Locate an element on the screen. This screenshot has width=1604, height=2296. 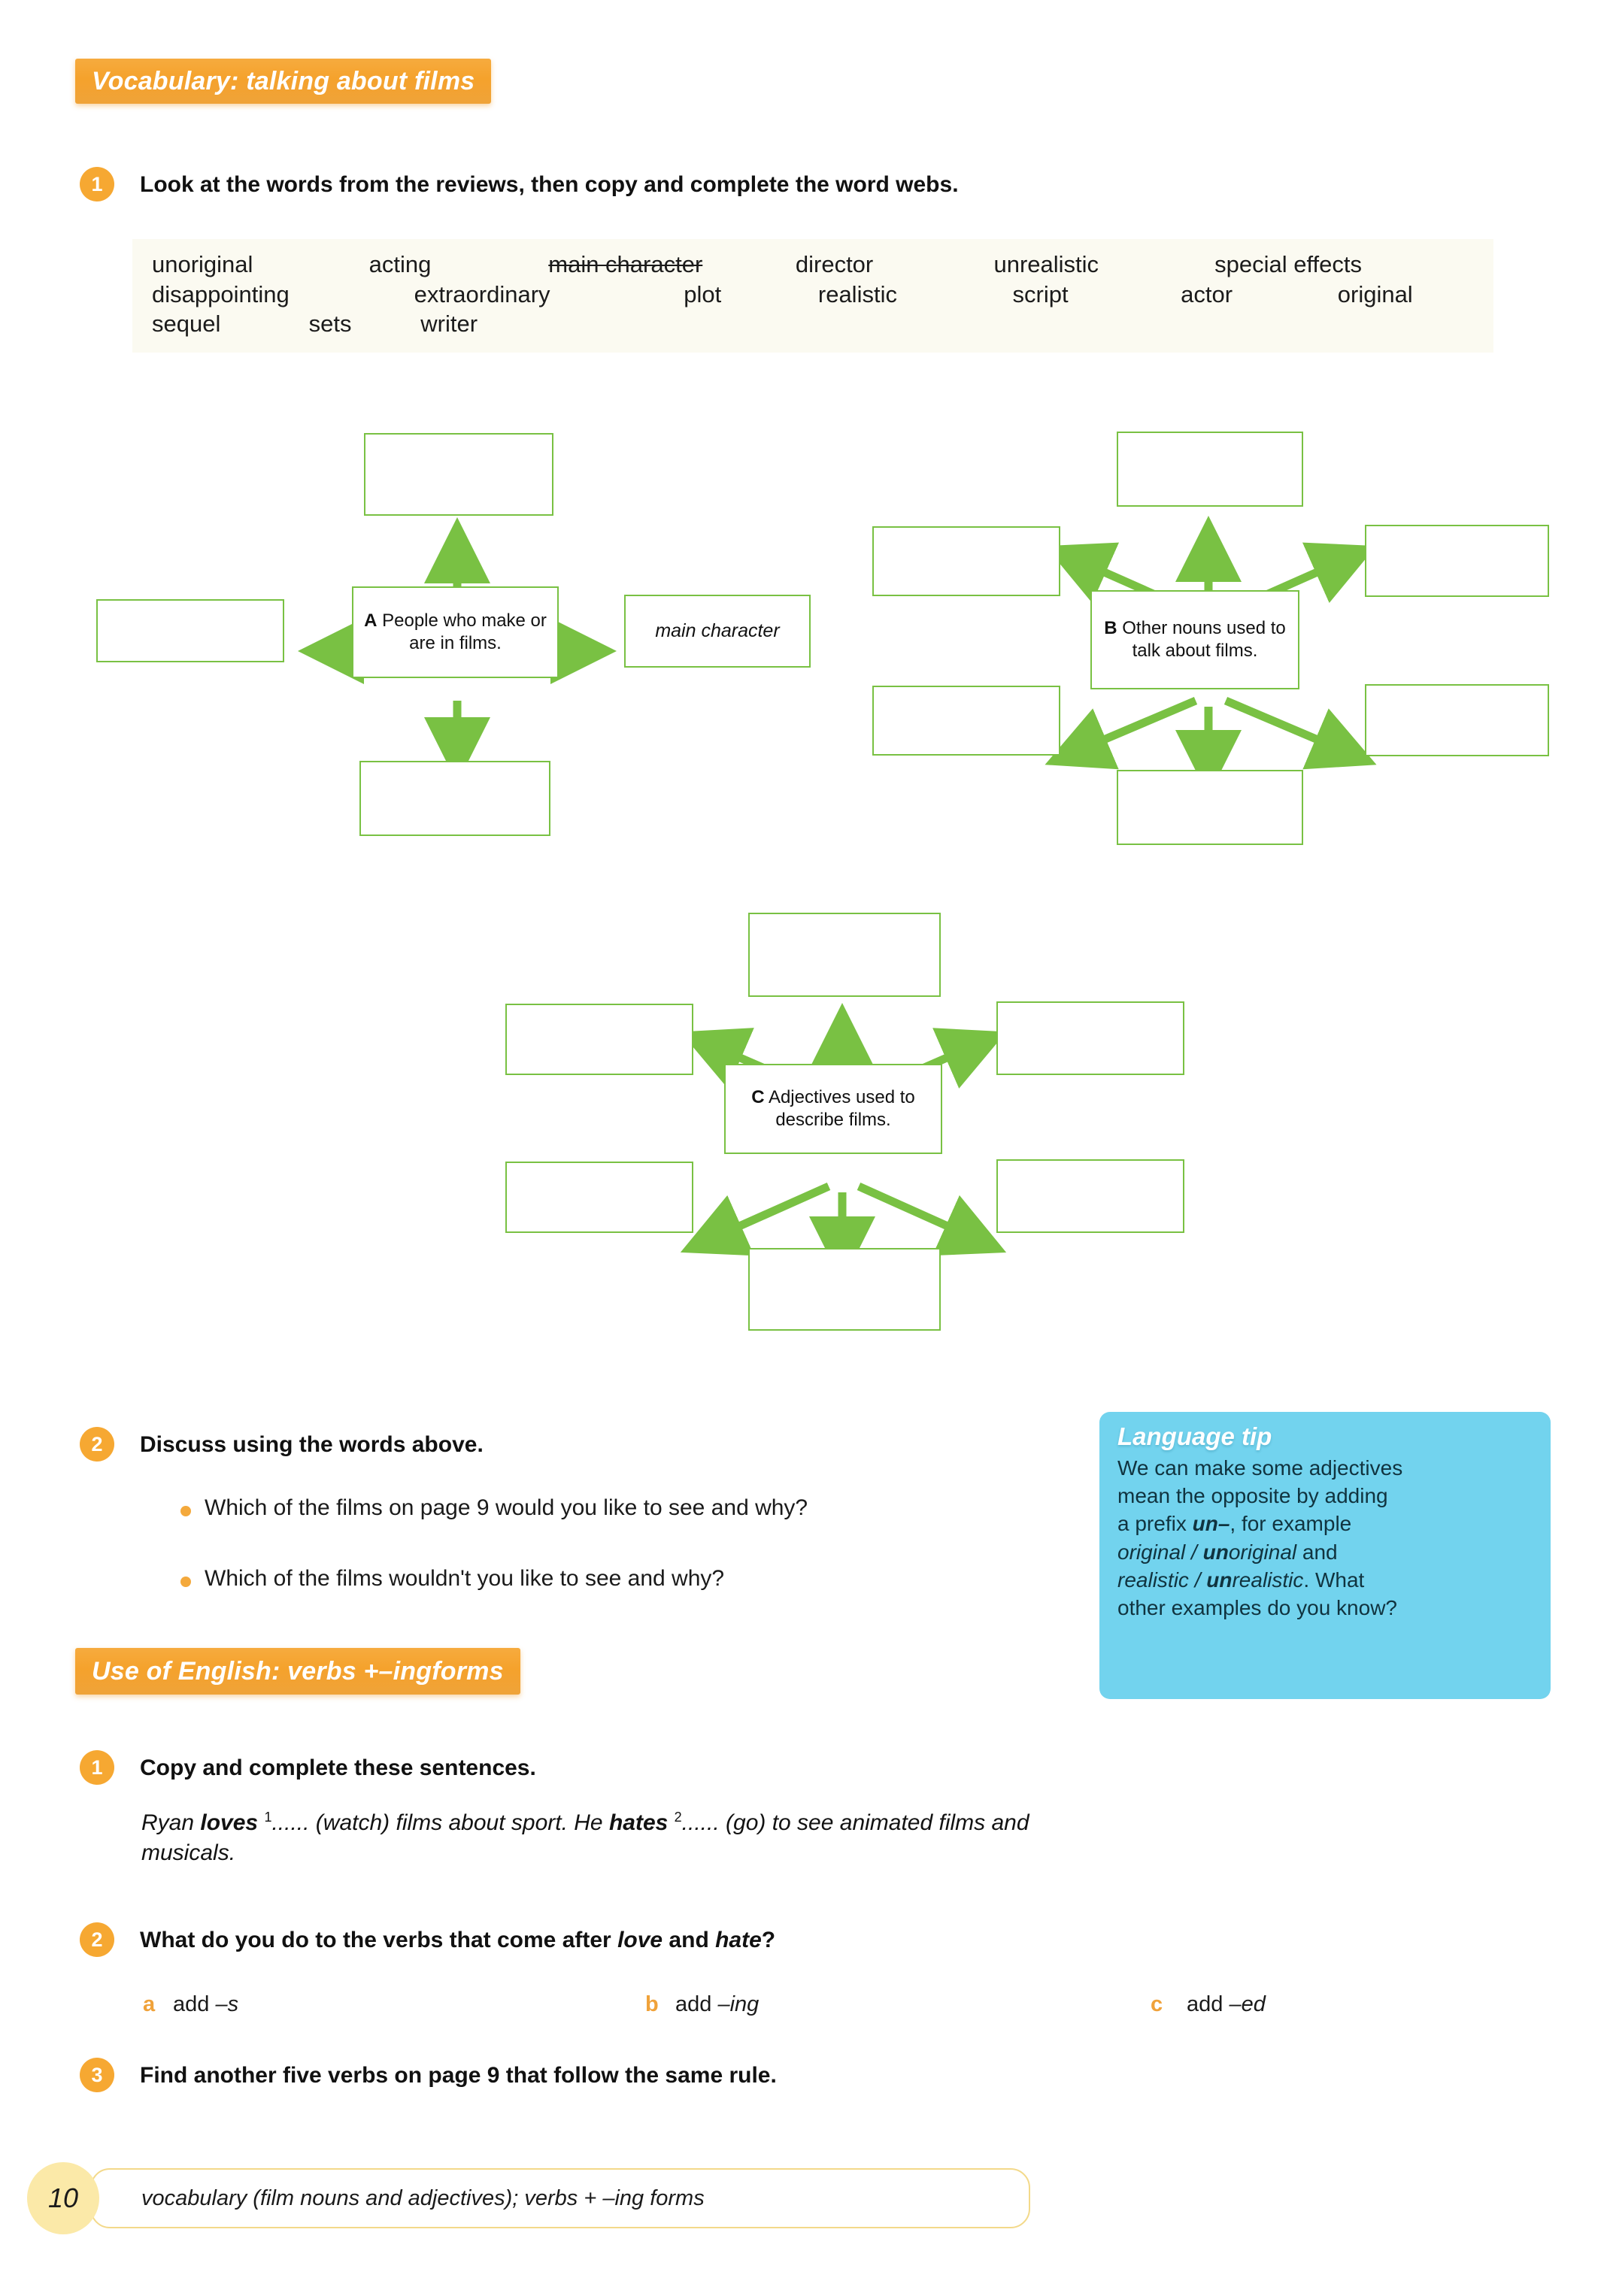
web-c-center-box: C Adjectives used to describe films. is located at coordinates (833, 1109).